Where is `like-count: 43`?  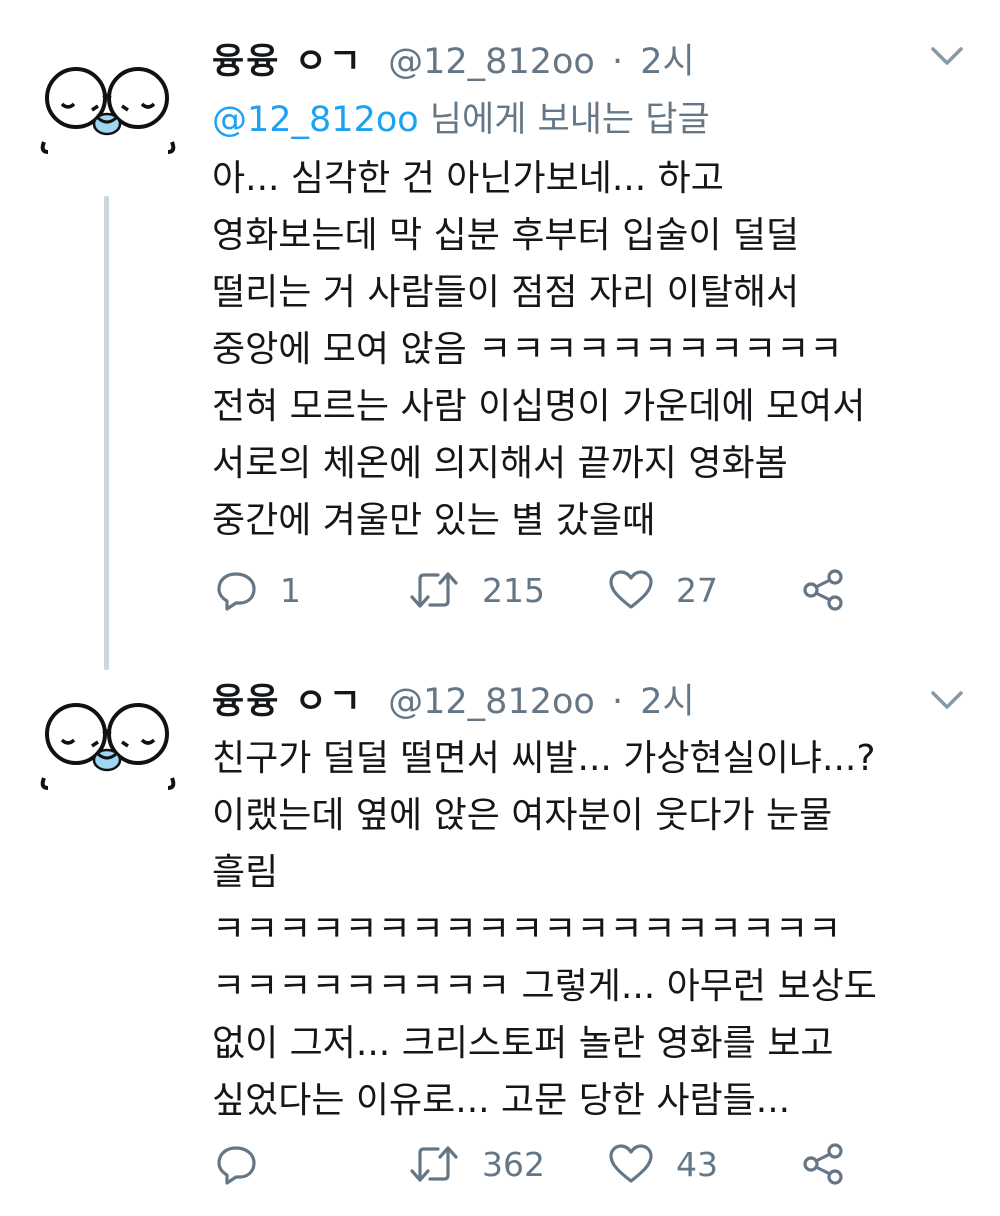
like-count: 43 is located at coordinates (697, 1164).